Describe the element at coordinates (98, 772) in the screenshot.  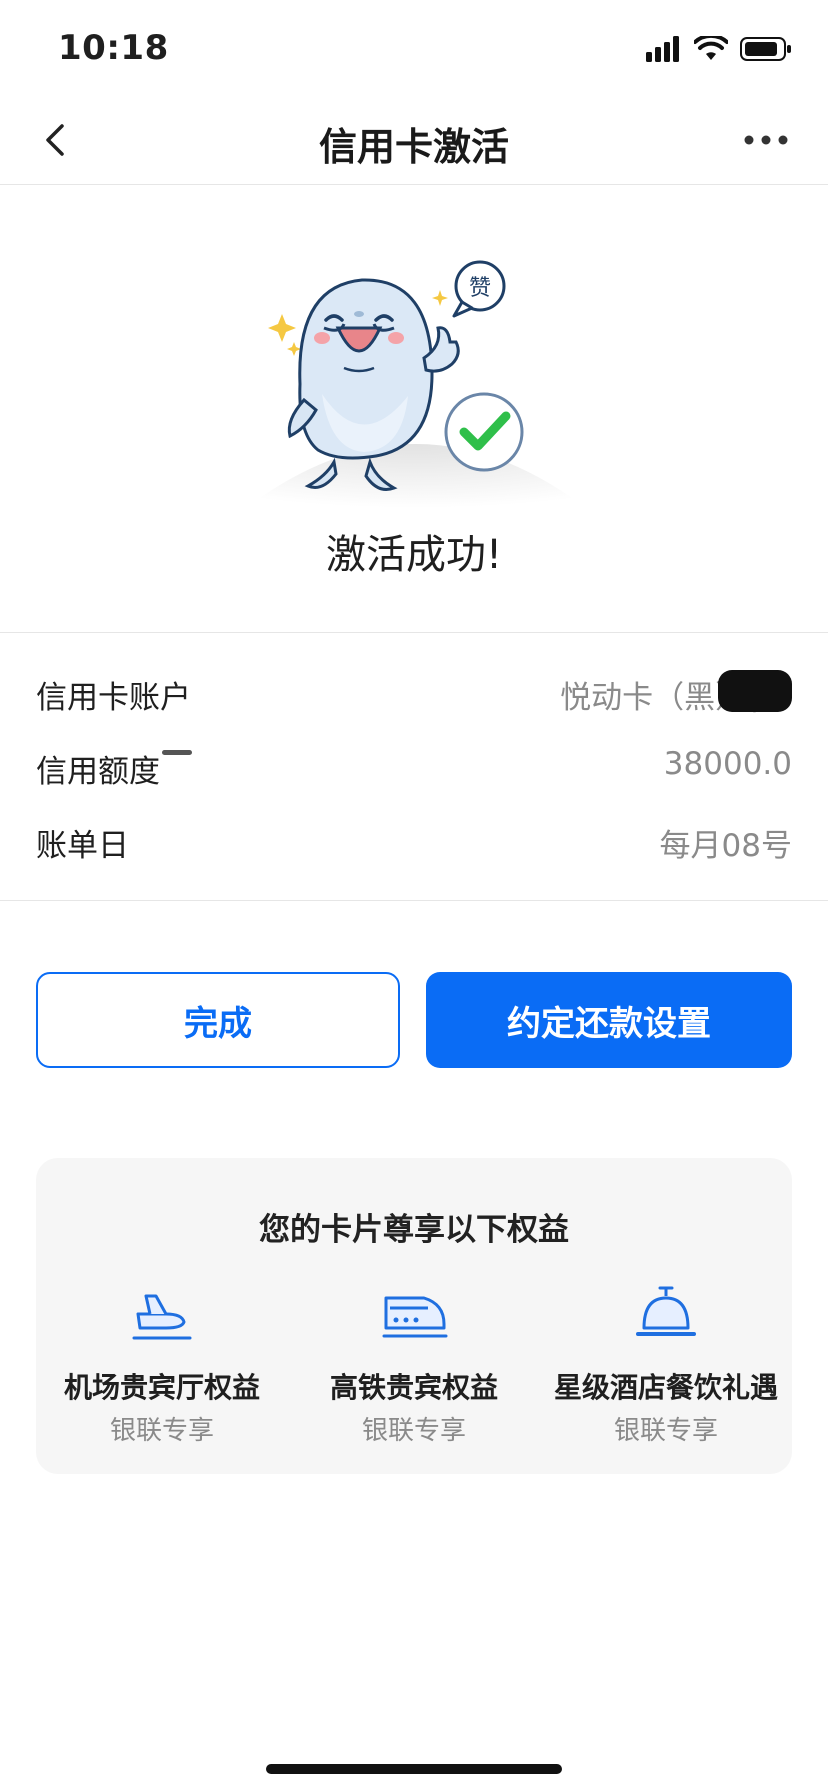
I see `info-label: 信用额度` at that location.